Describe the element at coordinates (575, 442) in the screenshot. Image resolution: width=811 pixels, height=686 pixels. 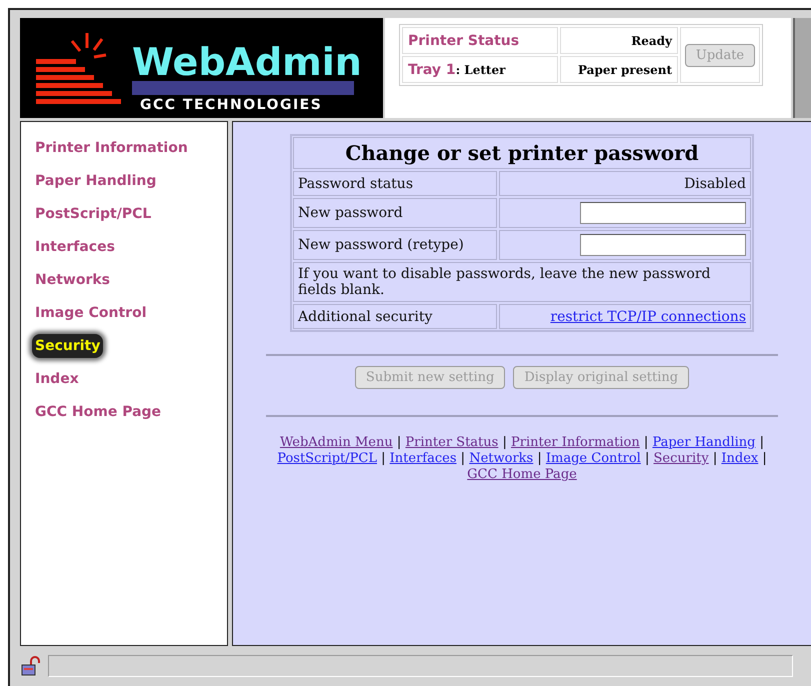
I see `footer-link: Printer Information` at that location.